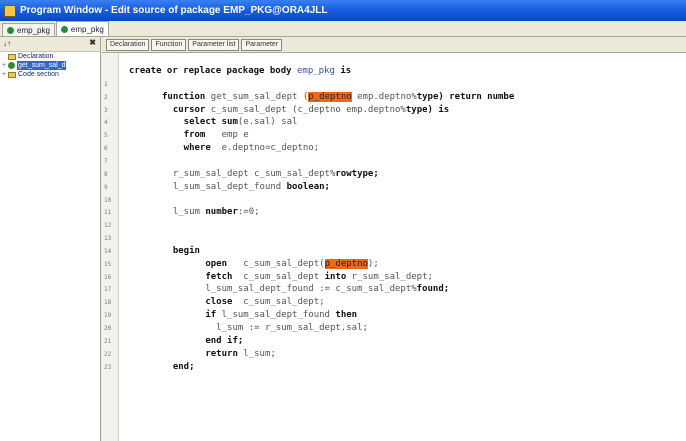 Image resolution: width=686 pixels, height=441 pixels. I want to click on navigator-toolbar: ↓↑ ✖, so click(50, 44).